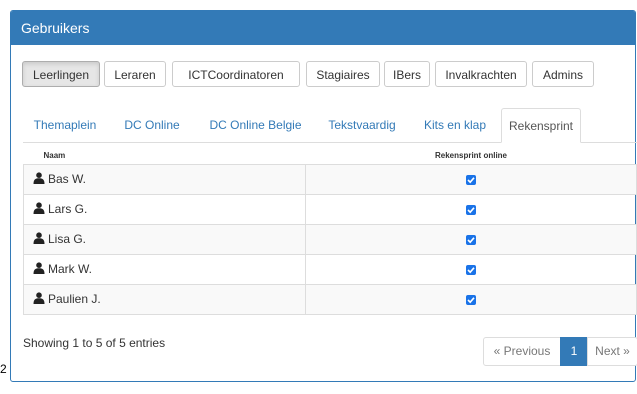 The width and height of the screenshot is (637, 394). What do you see at coordinates (362, 125) in the screenshot?
I see `tab-tekstvaardig: Tekstvaardig` at bounding box center [362, 125].